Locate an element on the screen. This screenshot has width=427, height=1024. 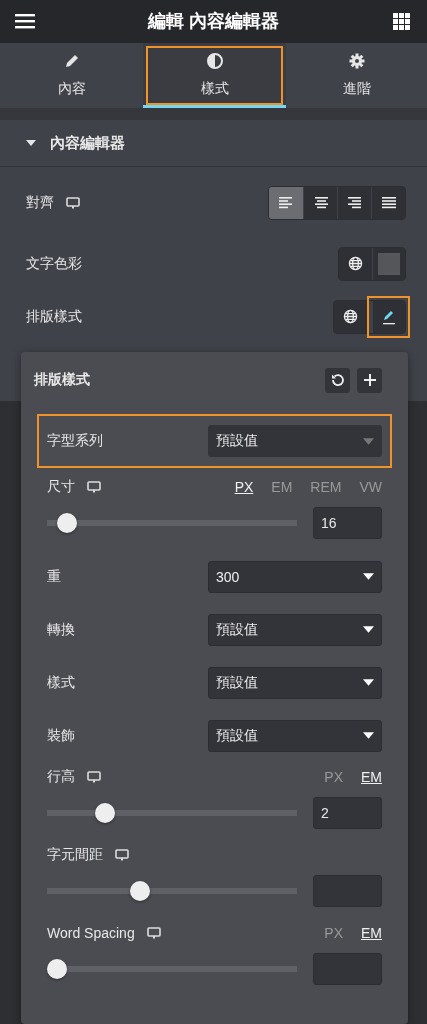
field-label: 行高 is located at coordinates (61, 777).